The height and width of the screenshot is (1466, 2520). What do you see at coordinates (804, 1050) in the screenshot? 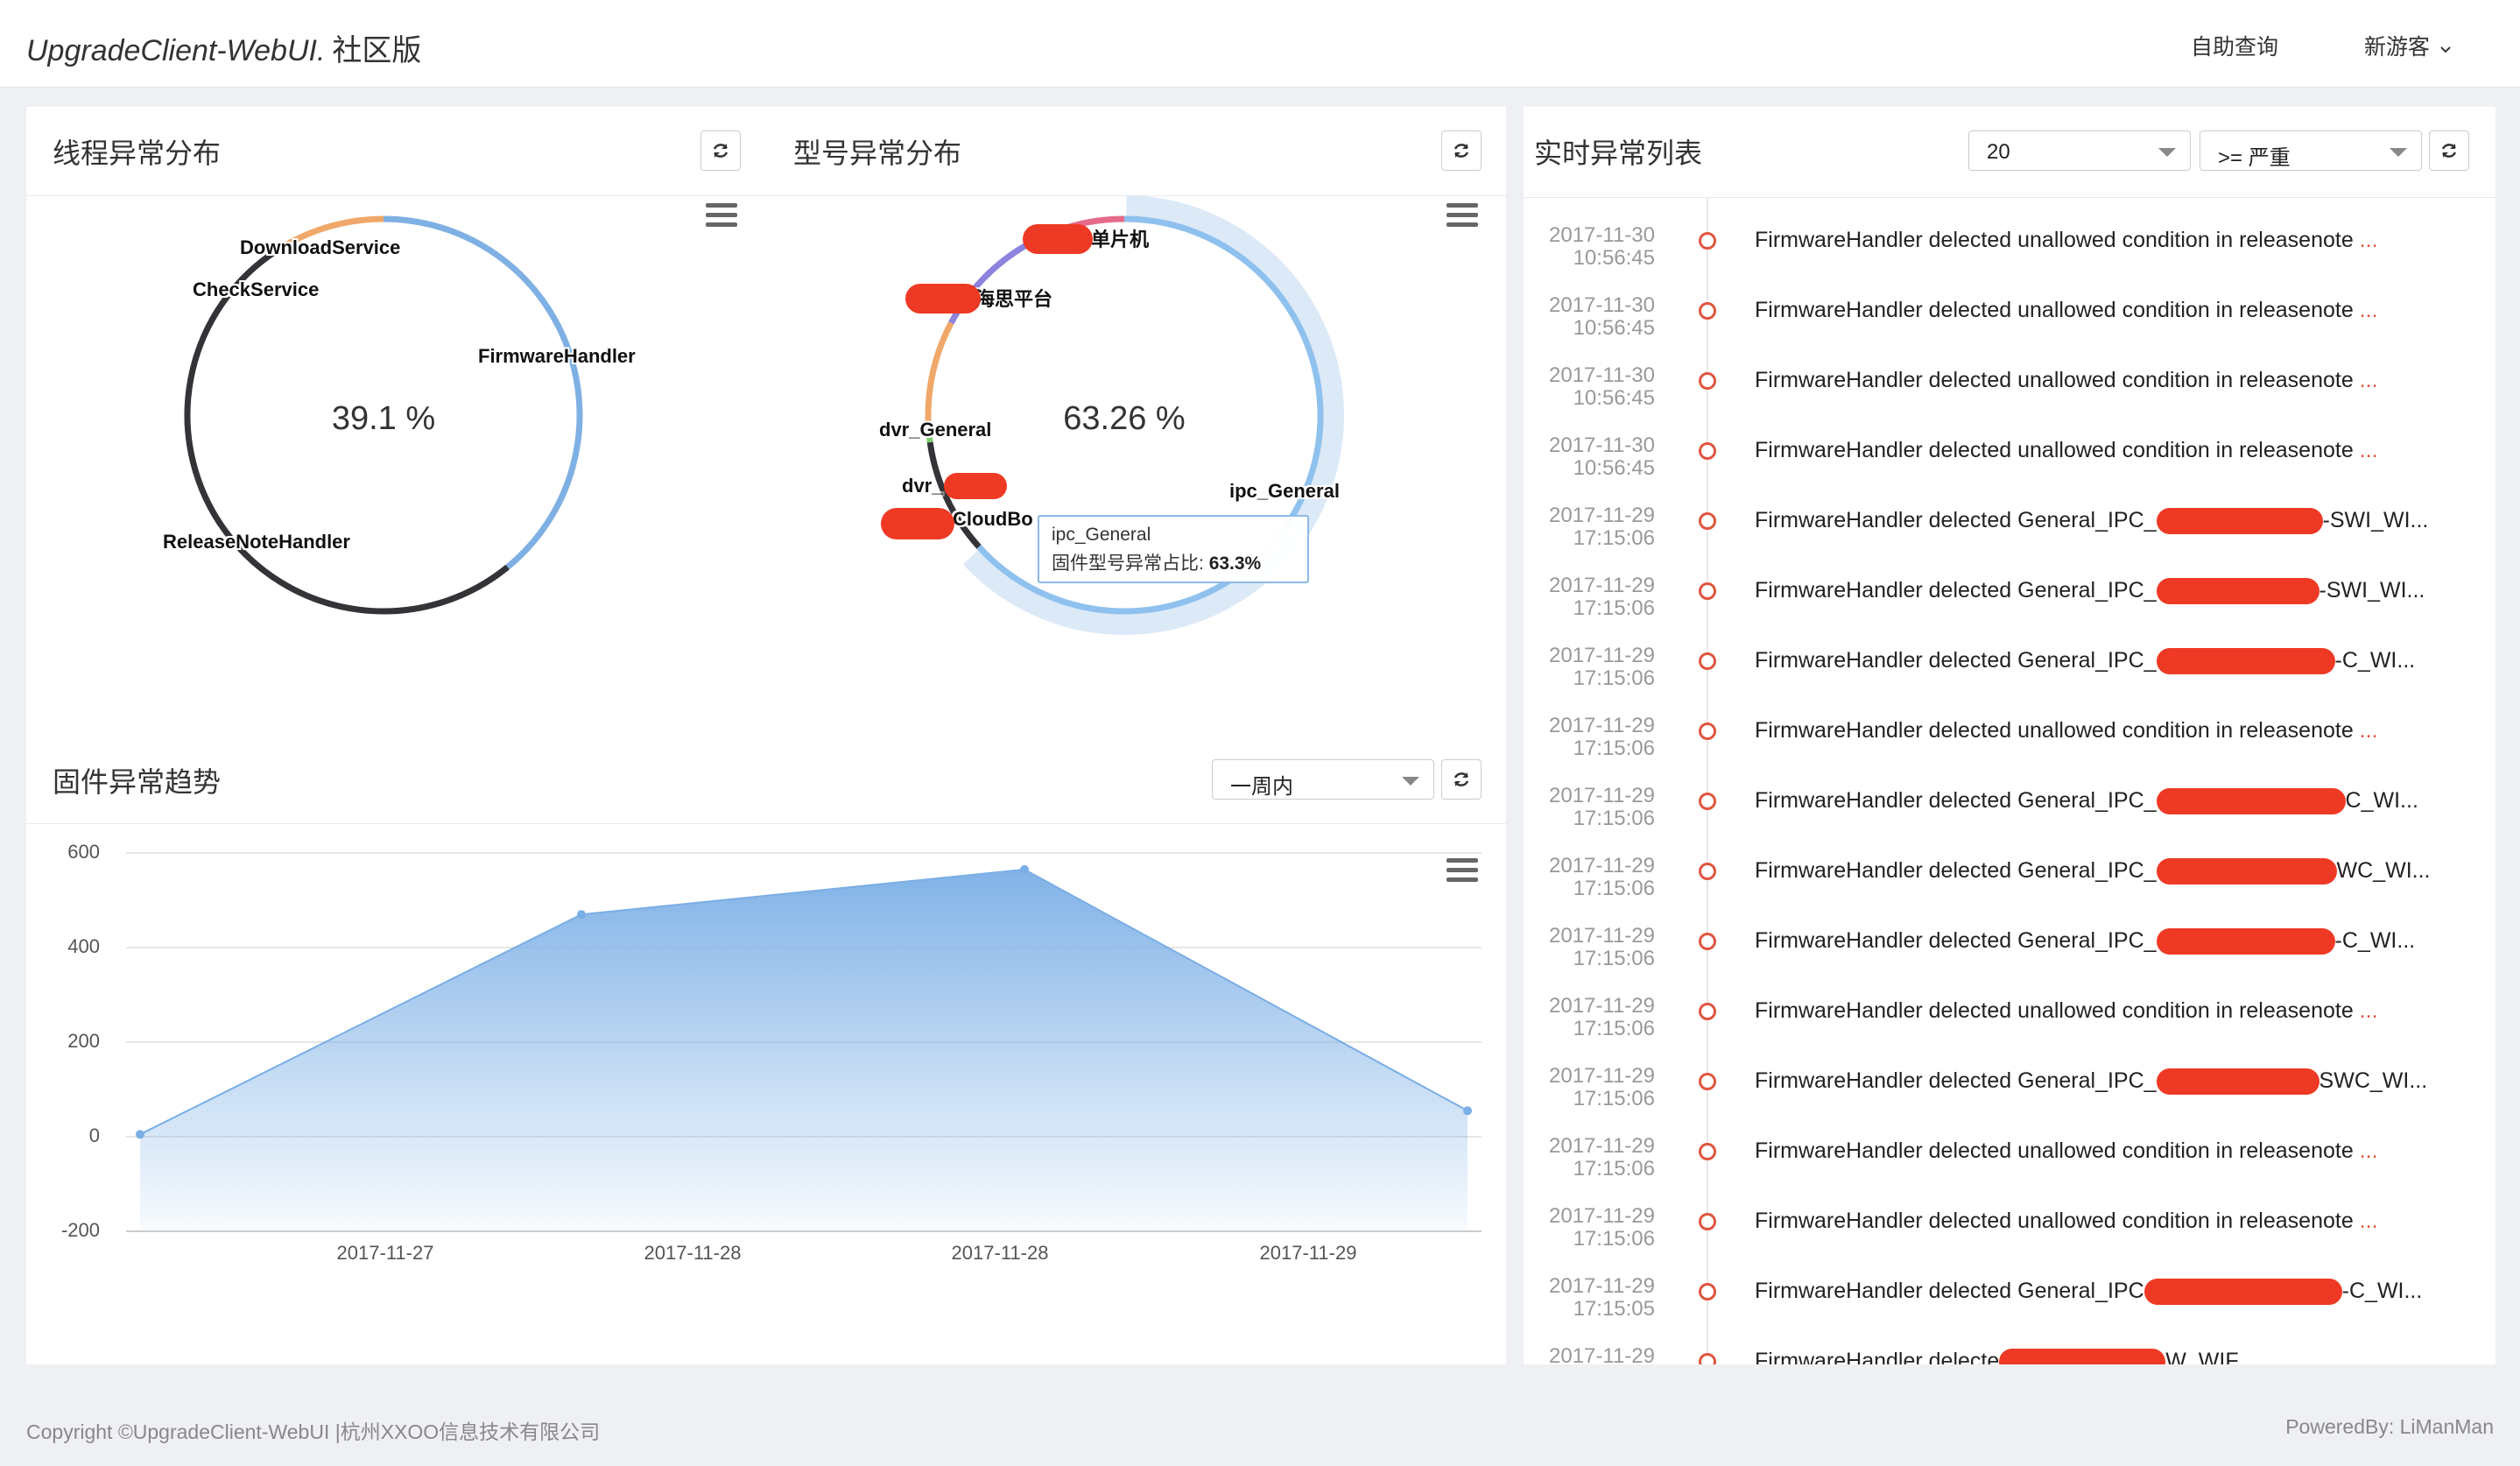
I see `trend-area` at bounding box center [804, 1050].